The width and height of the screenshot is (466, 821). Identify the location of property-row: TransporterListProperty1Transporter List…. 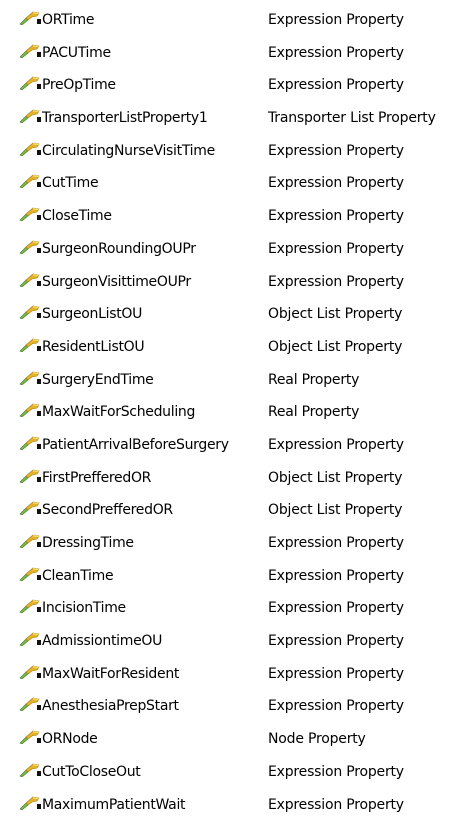
(233, 118).